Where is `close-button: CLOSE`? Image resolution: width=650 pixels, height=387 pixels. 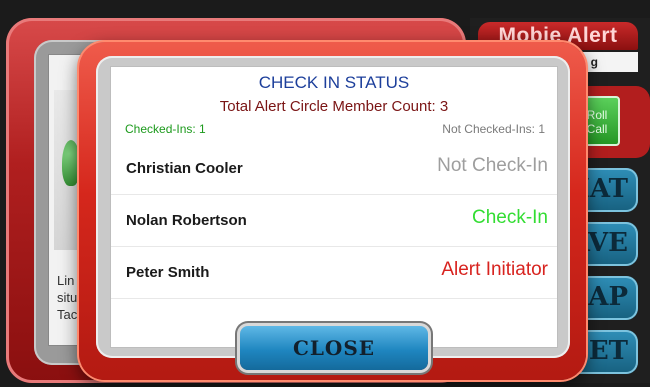 close-button: CLOSE is located at coordinates (334, 348).